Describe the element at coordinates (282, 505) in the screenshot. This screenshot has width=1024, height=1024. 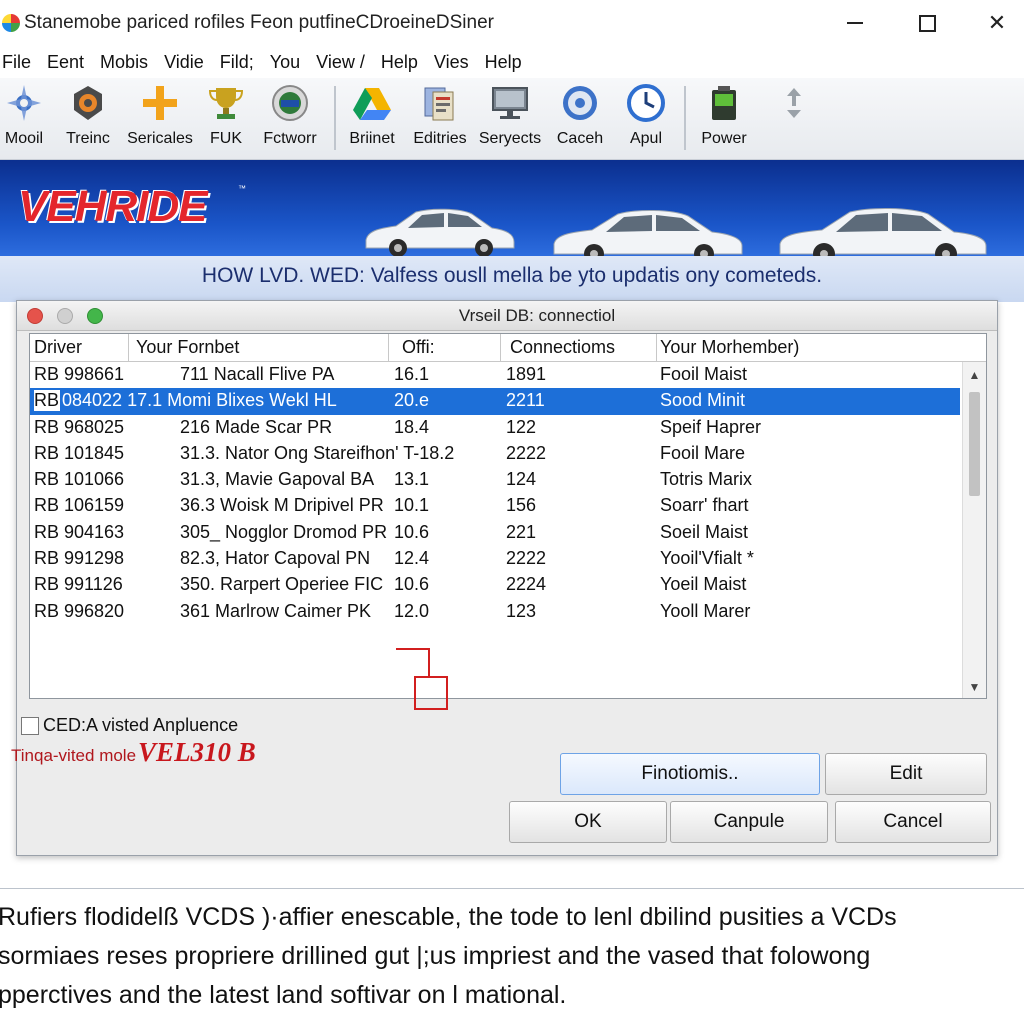
I see `cell-format: 36.3 Woisk M Dripivel PR` at that location.